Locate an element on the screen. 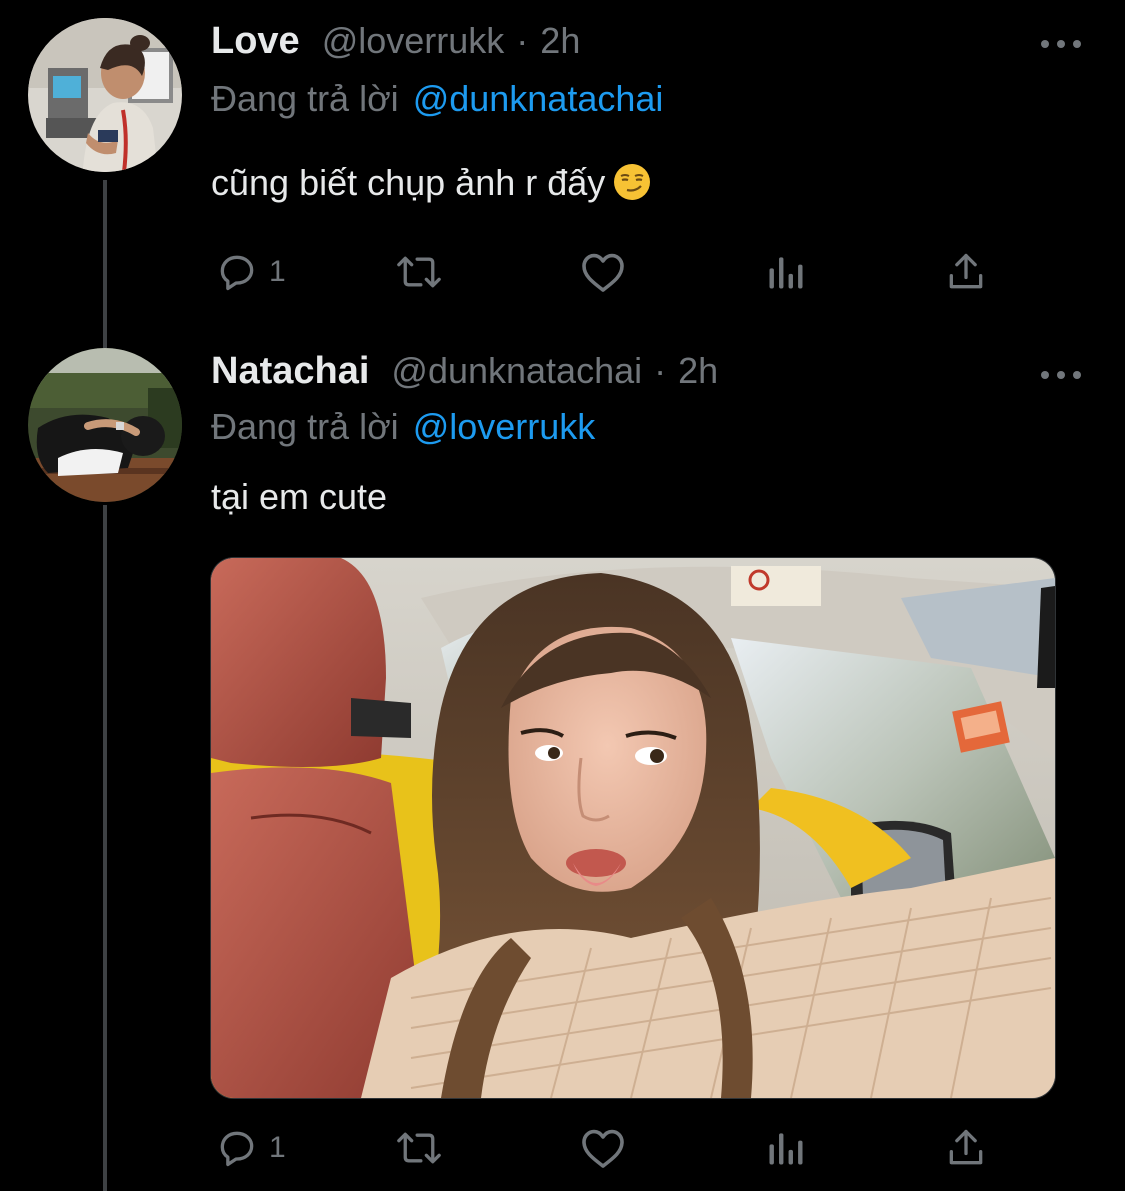 This screenshot has height=1191, width=1125. reply-mention-link: @loverrukk is located at coordinates (504, 426).